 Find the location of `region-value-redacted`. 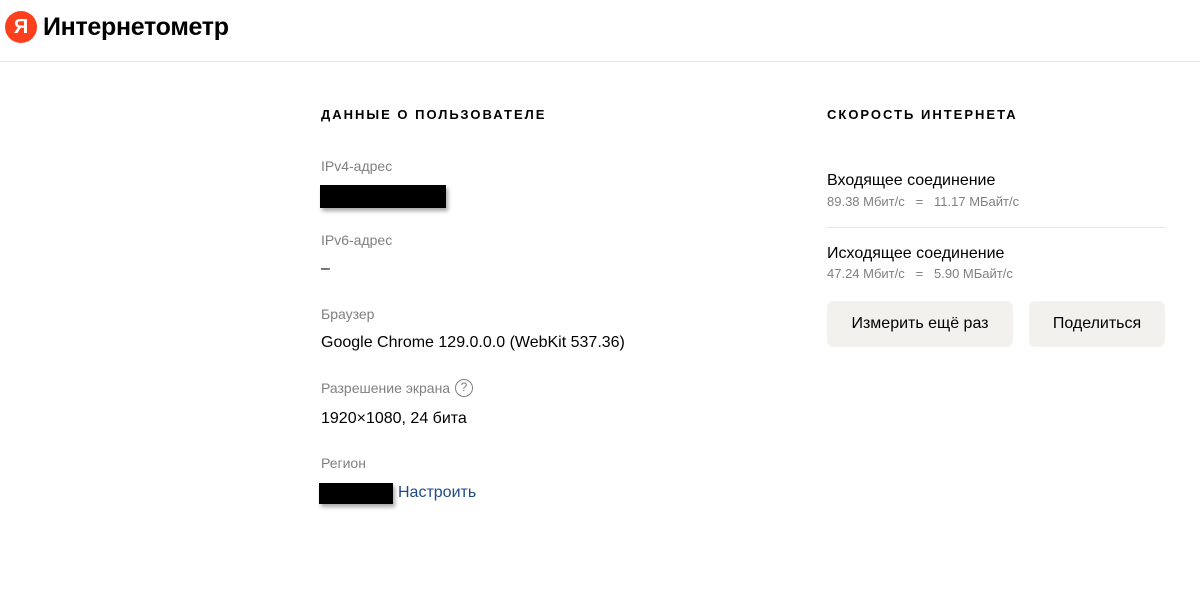

region-value-redacted is located at coordinates (356, 493).